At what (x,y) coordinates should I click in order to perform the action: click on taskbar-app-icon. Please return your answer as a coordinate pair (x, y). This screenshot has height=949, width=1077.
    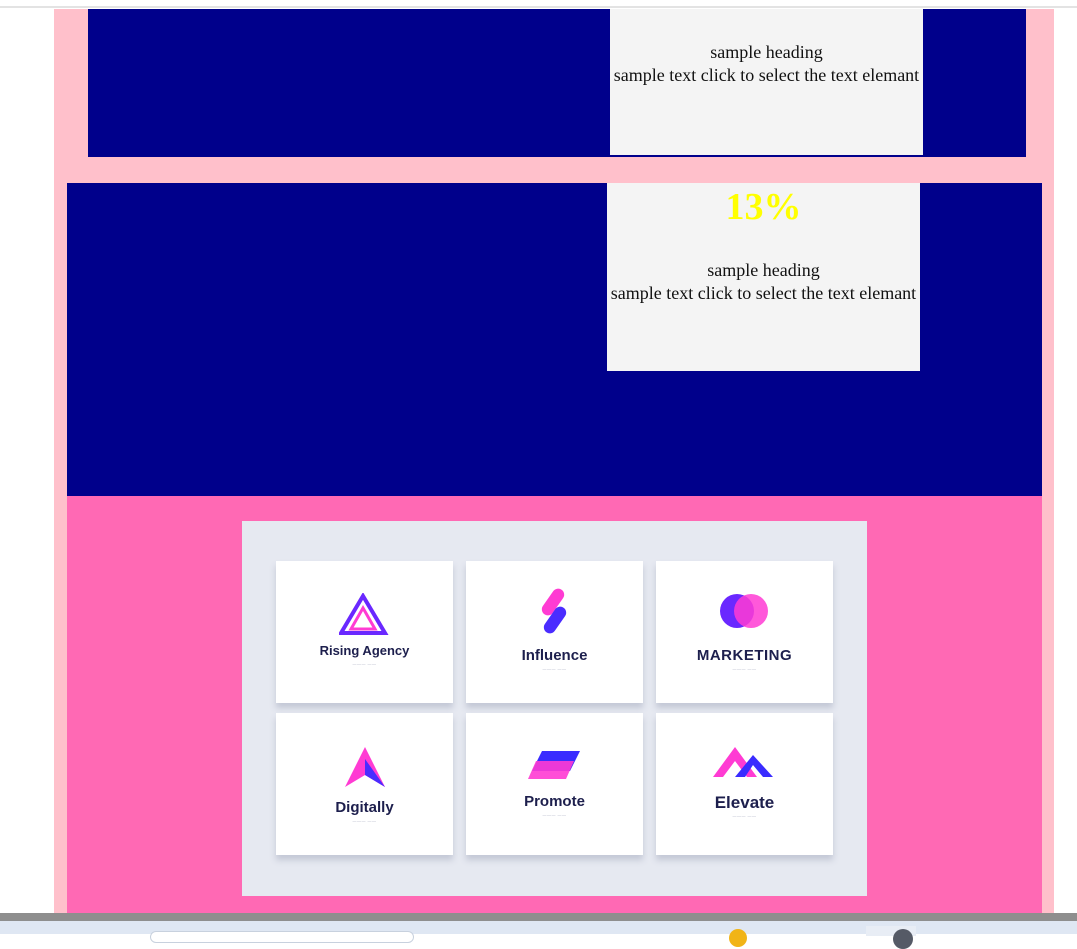
    Looking at the image, I should click on (738, 938).